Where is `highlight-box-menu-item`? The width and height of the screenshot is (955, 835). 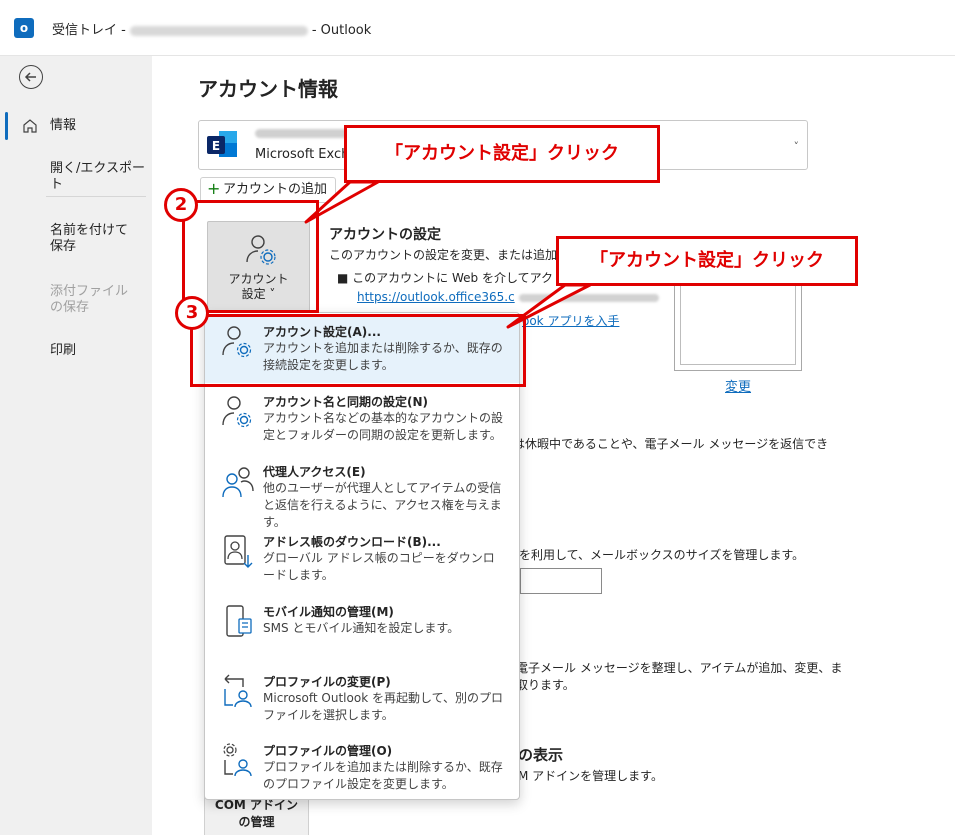 highlight-box-menu-item is located at coordinates (358, 350).